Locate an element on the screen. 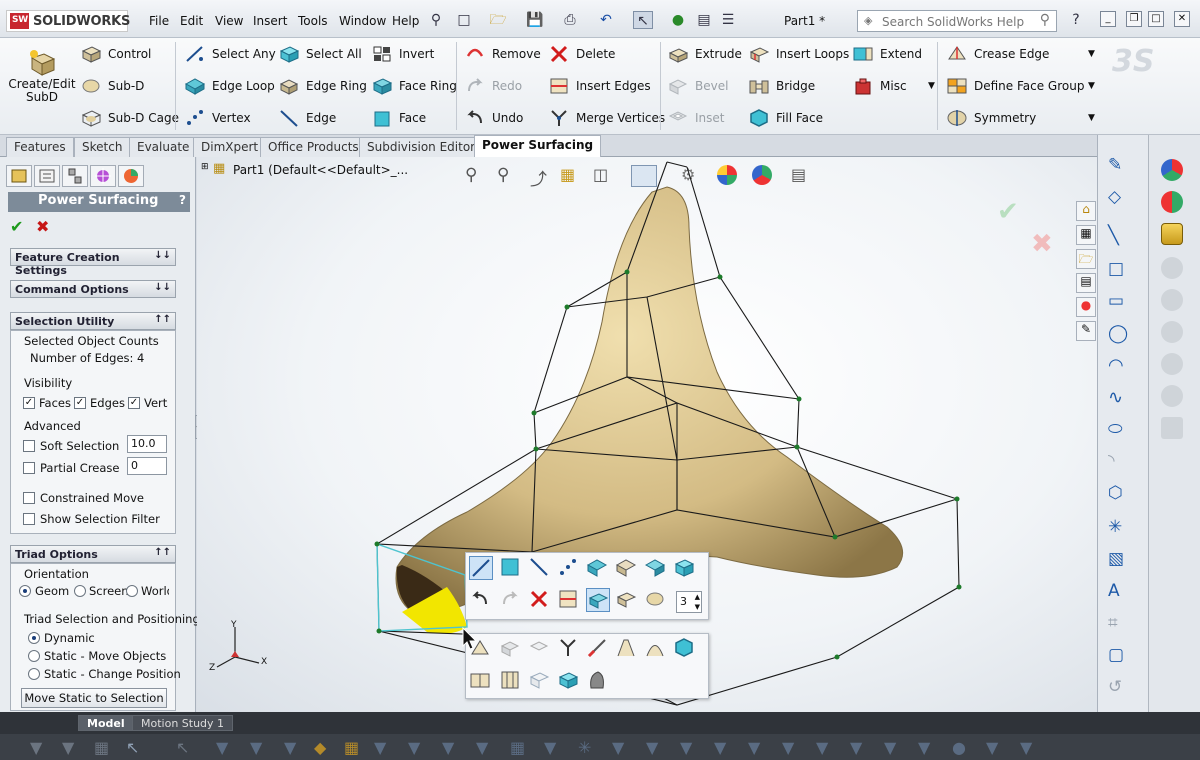  scene-icon is located at coordinates (1172, 332).